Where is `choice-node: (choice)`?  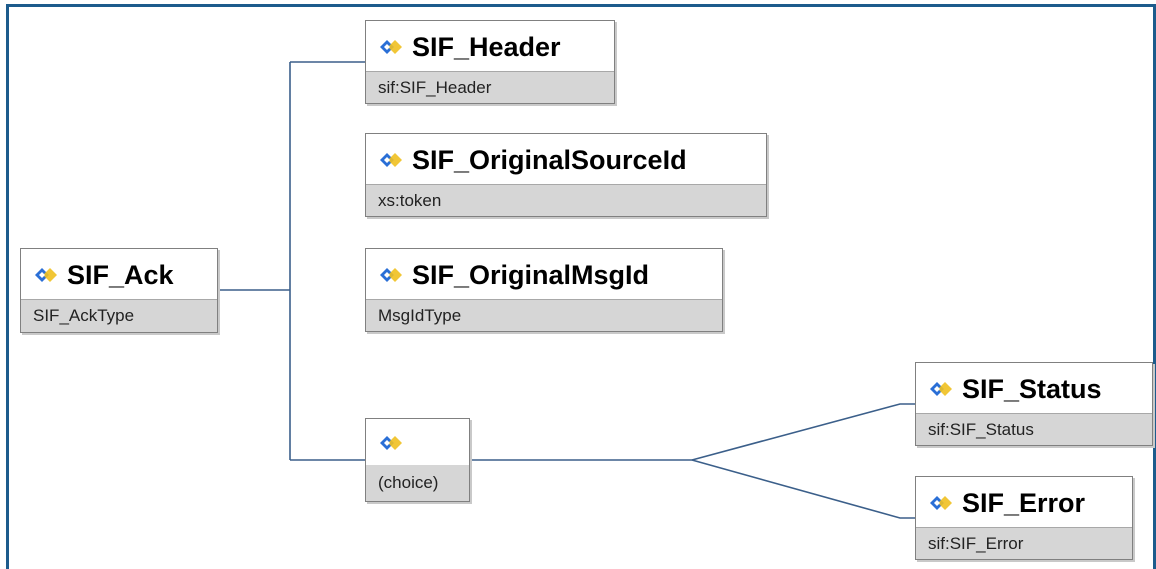 choice-node: (choice) is located at coordinates (417, 460).